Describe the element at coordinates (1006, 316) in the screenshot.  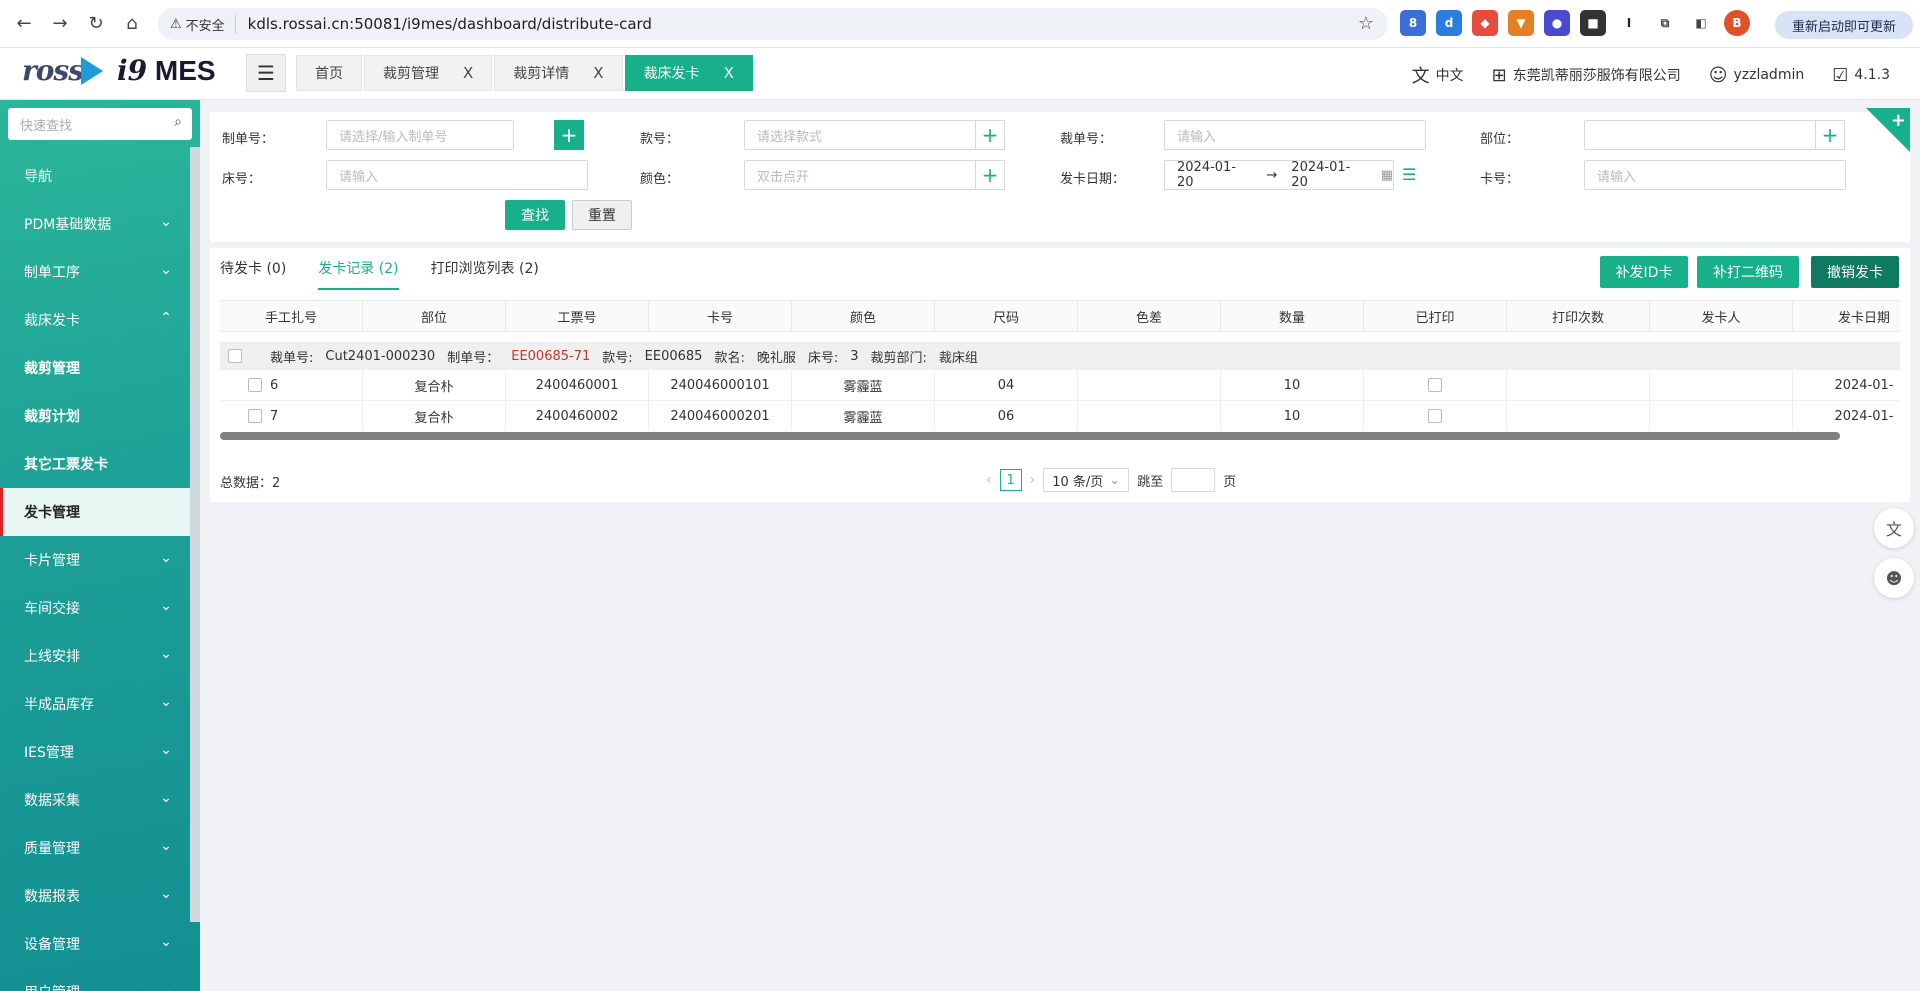
I see `column-header: 尺码` at that location.